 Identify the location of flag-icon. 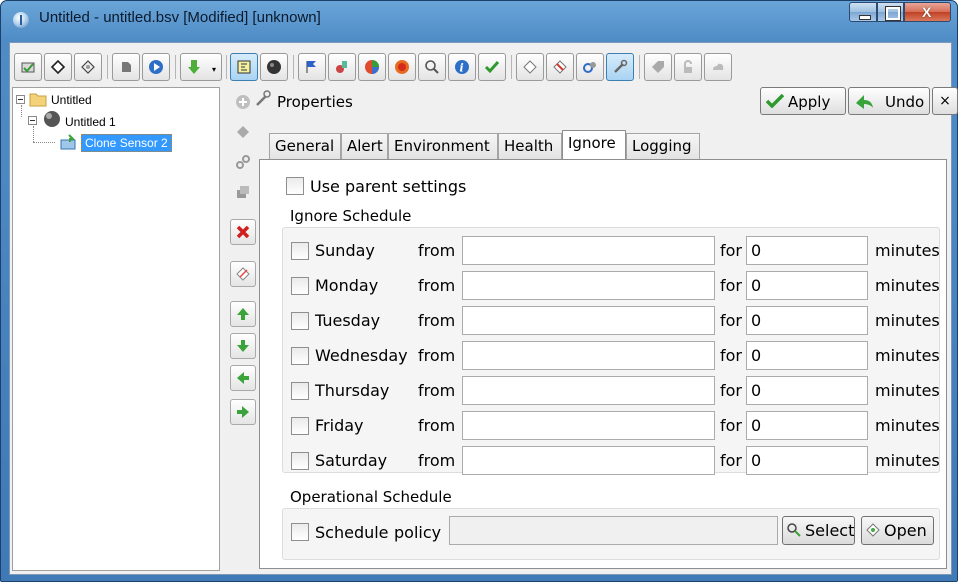
(312, 67).